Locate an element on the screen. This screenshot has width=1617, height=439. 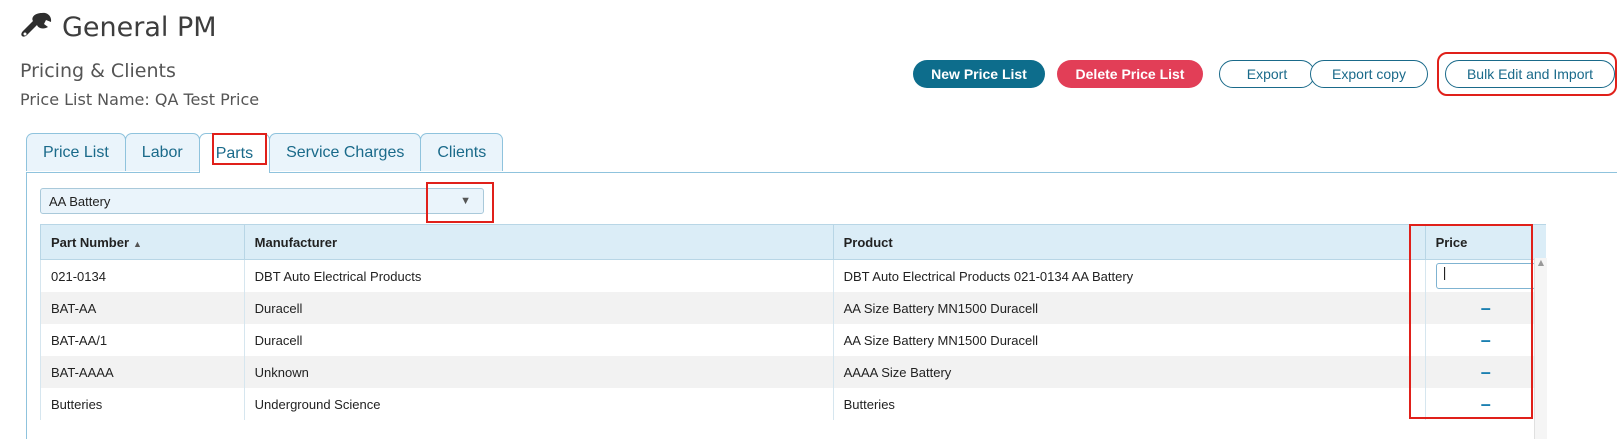
column-header-manufacturer: Manufacturer is located at coordinates (538, 242).